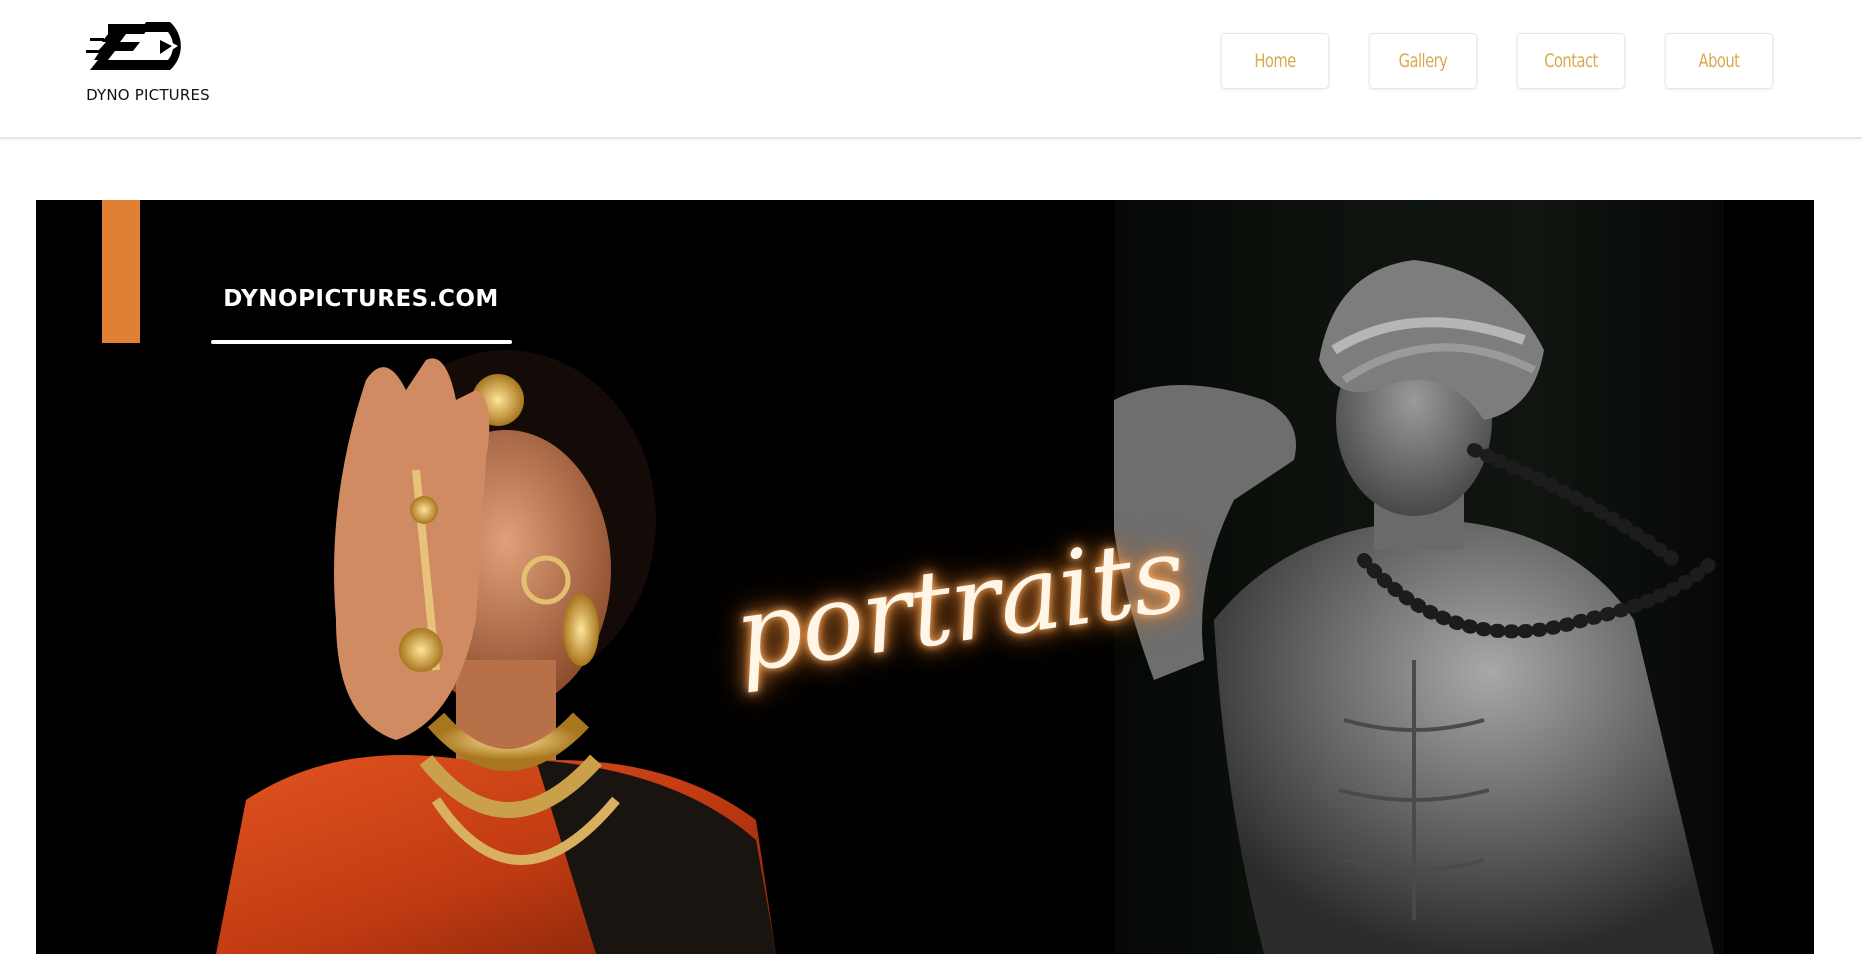 This screenshot has height=954, width=1862. Describe the element at coordinates (1719, 61) in the screenshot. I see `nav-about-button: About` at that location.